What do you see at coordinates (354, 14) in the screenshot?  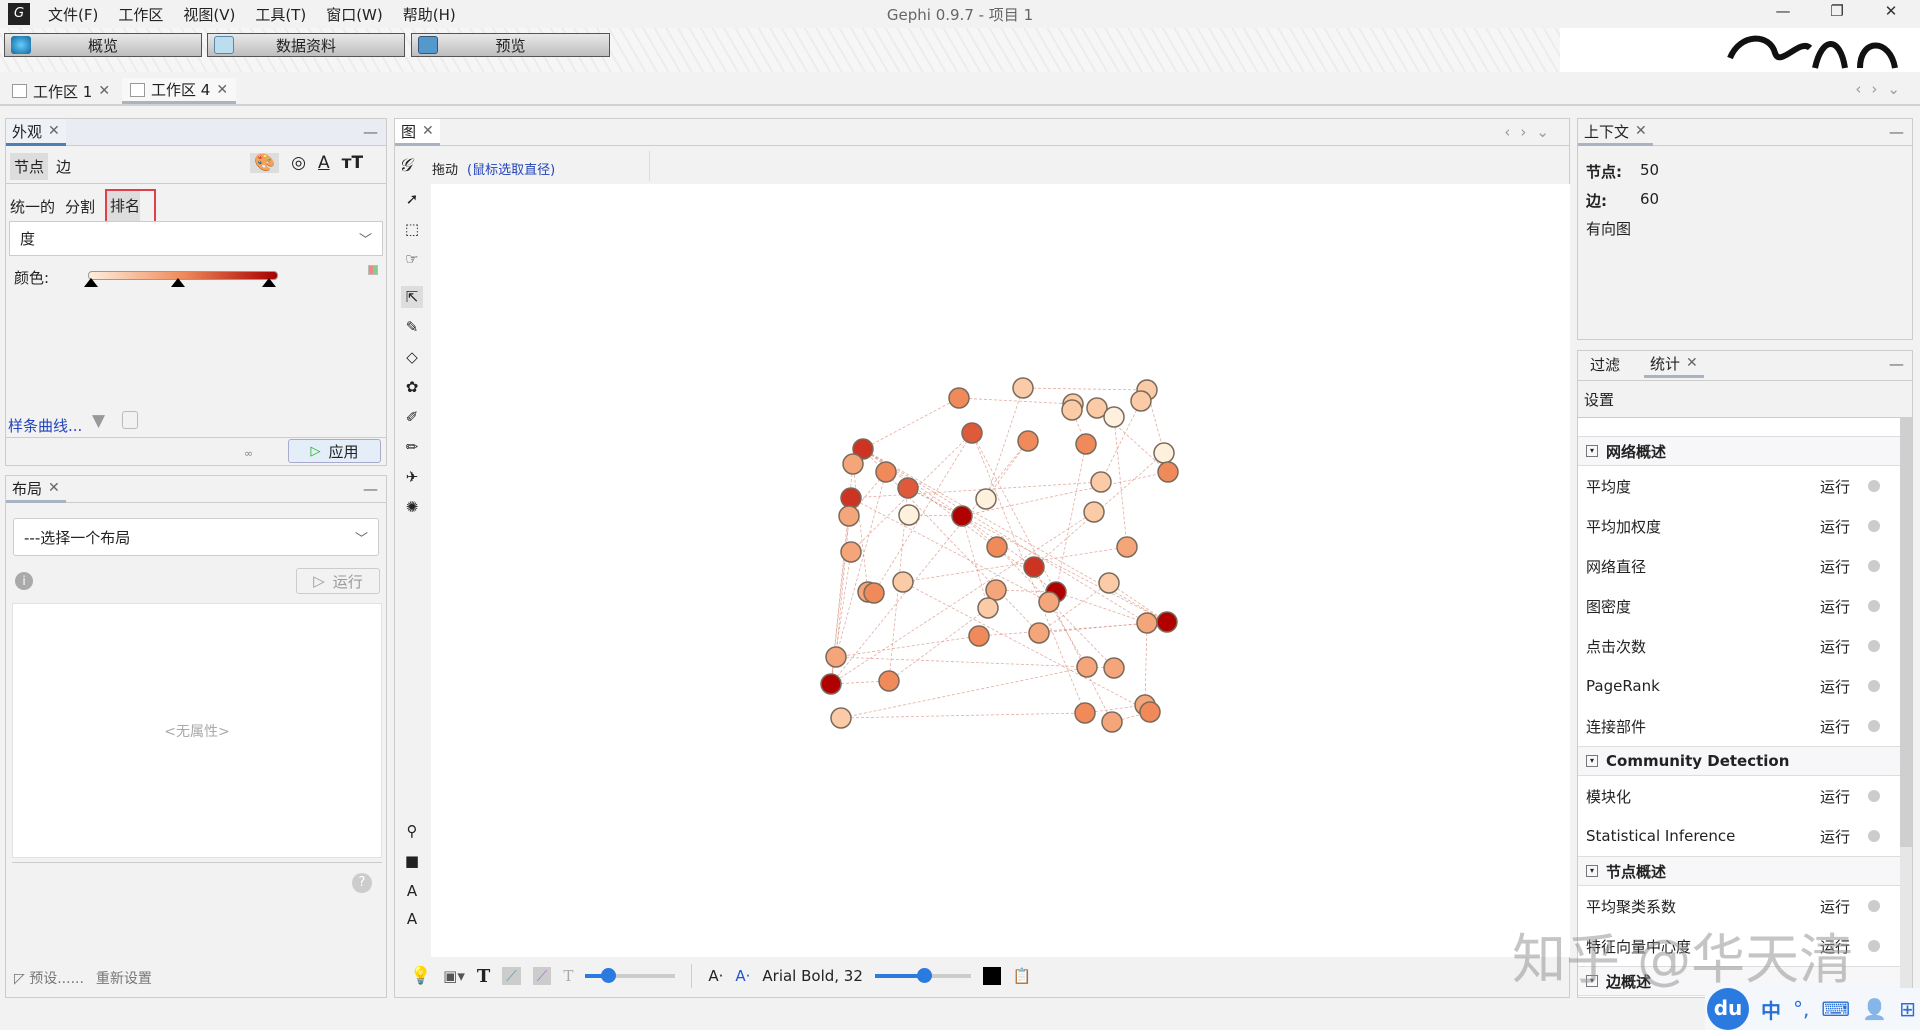 I see `menu-item: 窗口(W)` at bounding box center [354, 14].